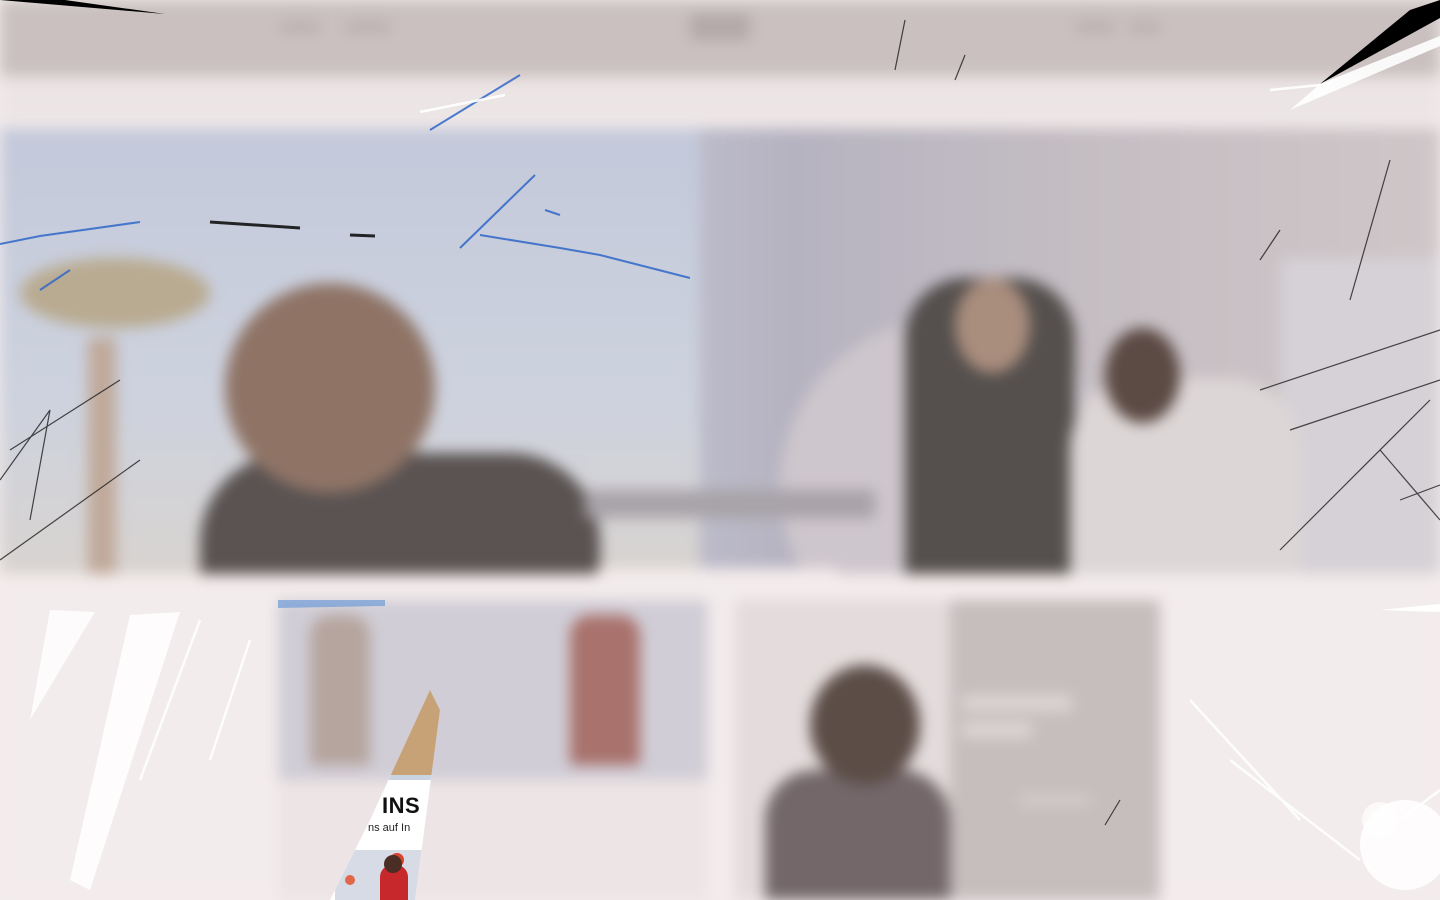 Image resolution: width=1440 pixels, height=900 pixels. What do you see at coordinates (330, 388) in the screenshot?
I see `model-left-head` at bounding box center [330, 388].